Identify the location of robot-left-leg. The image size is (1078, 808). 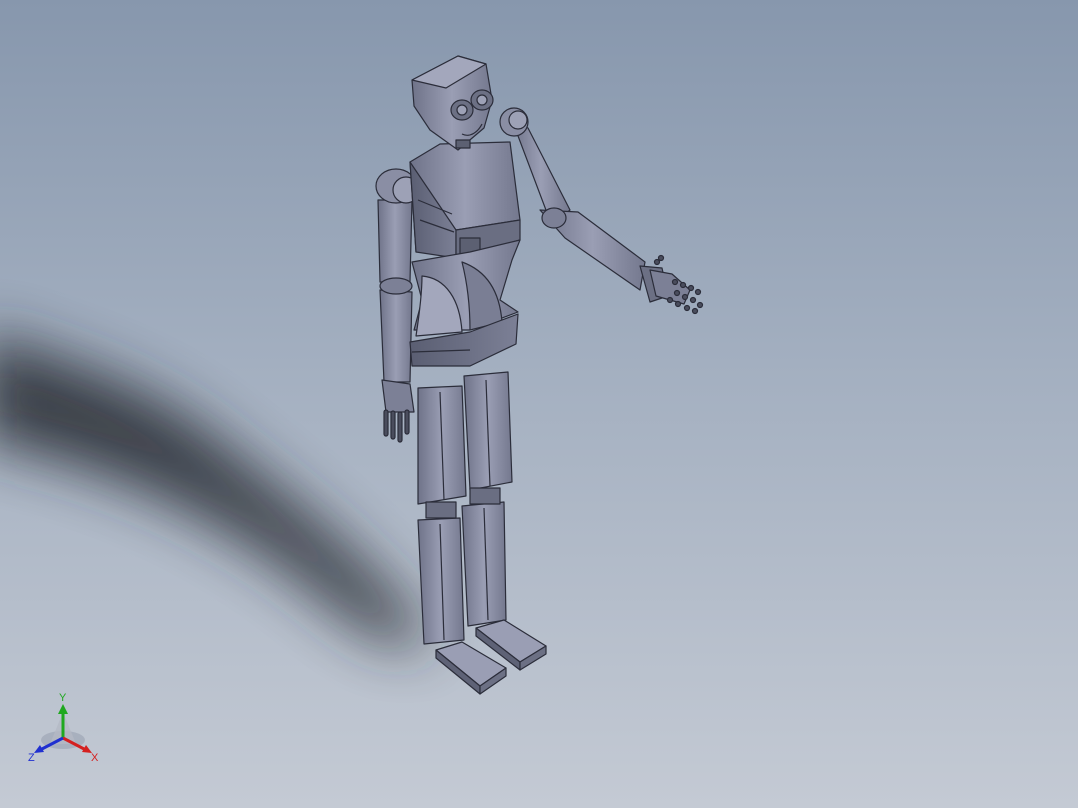
(442, 515).